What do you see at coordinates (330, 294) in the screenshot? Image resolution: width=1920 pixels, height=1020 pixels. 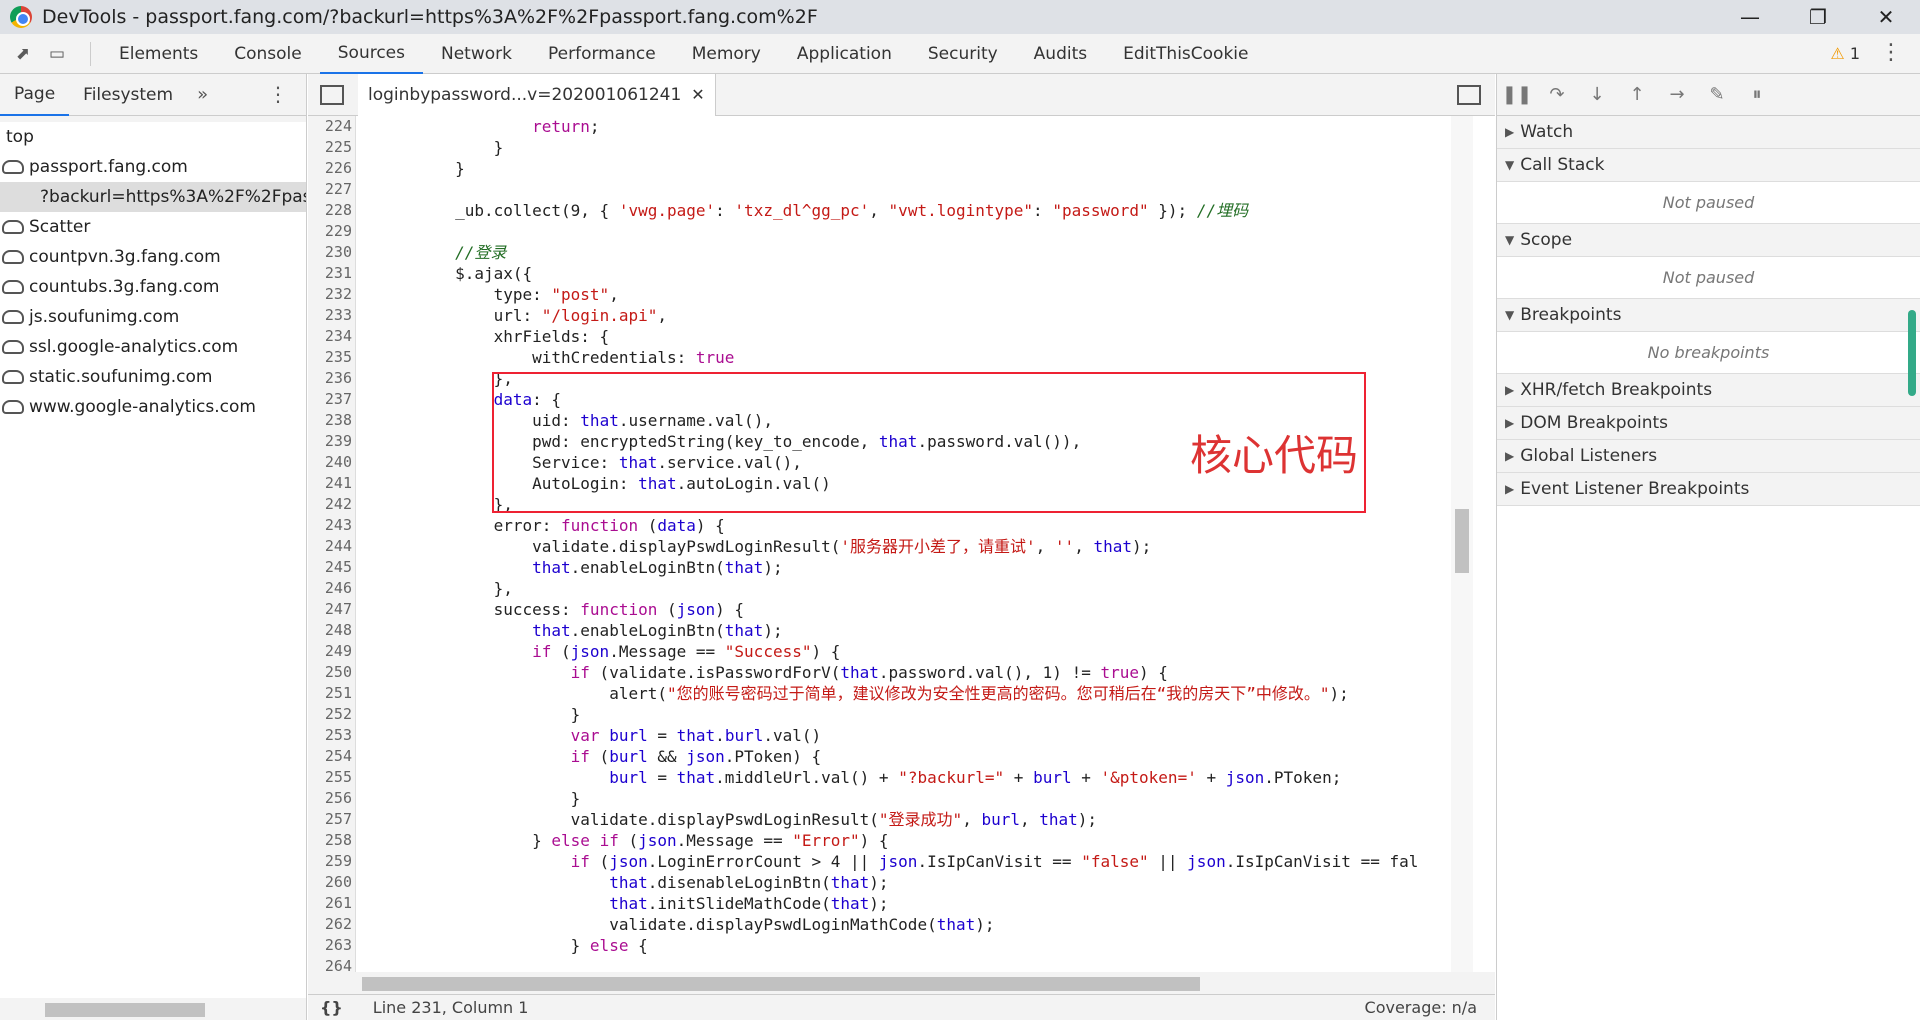 I see `line-number: 232` at bounding box center [330, 294].